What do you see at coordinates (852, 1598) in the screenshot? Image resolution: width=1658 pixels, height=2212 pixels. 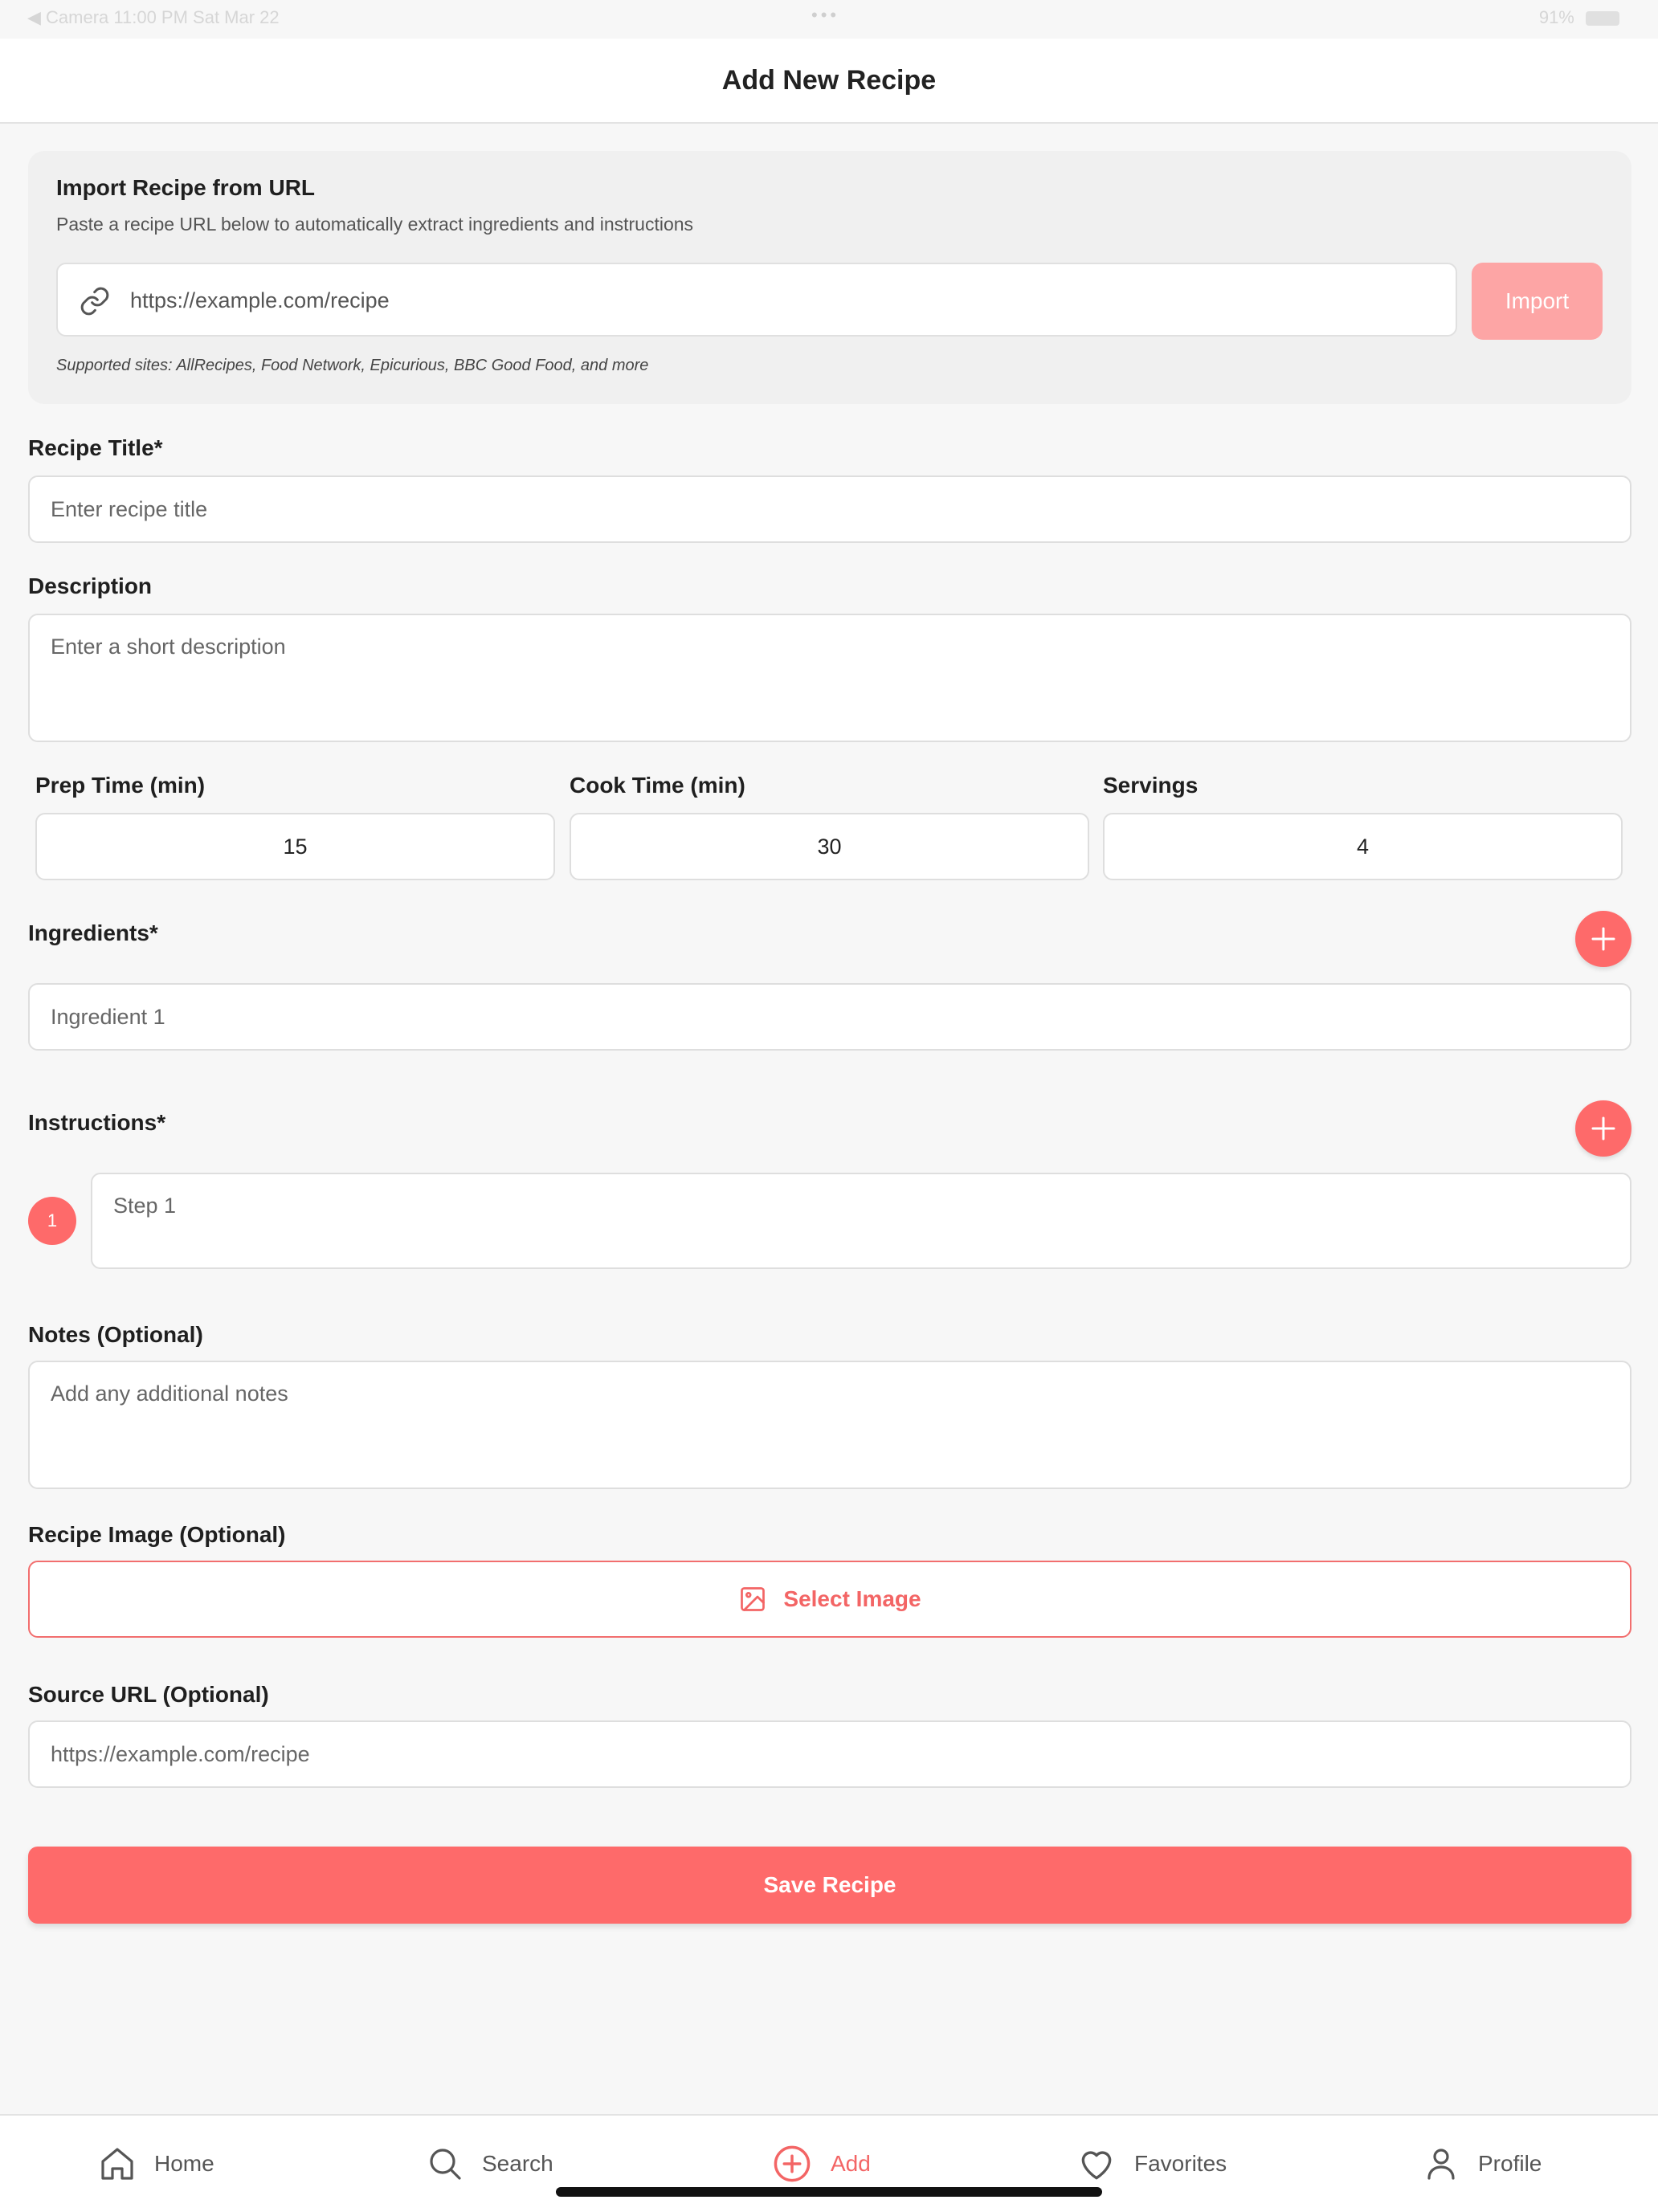 I see `select-image-label: Select Image` at bounding box center [852, 1598].